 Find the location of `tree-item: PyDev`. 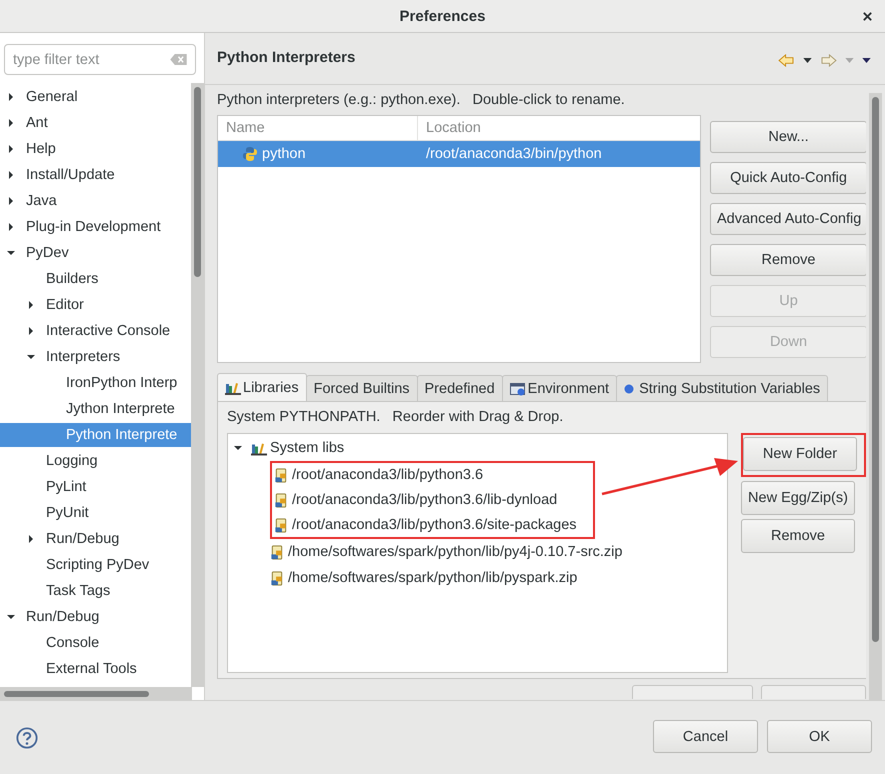

tree-item: PyDev is located at coordinates (46, 253).